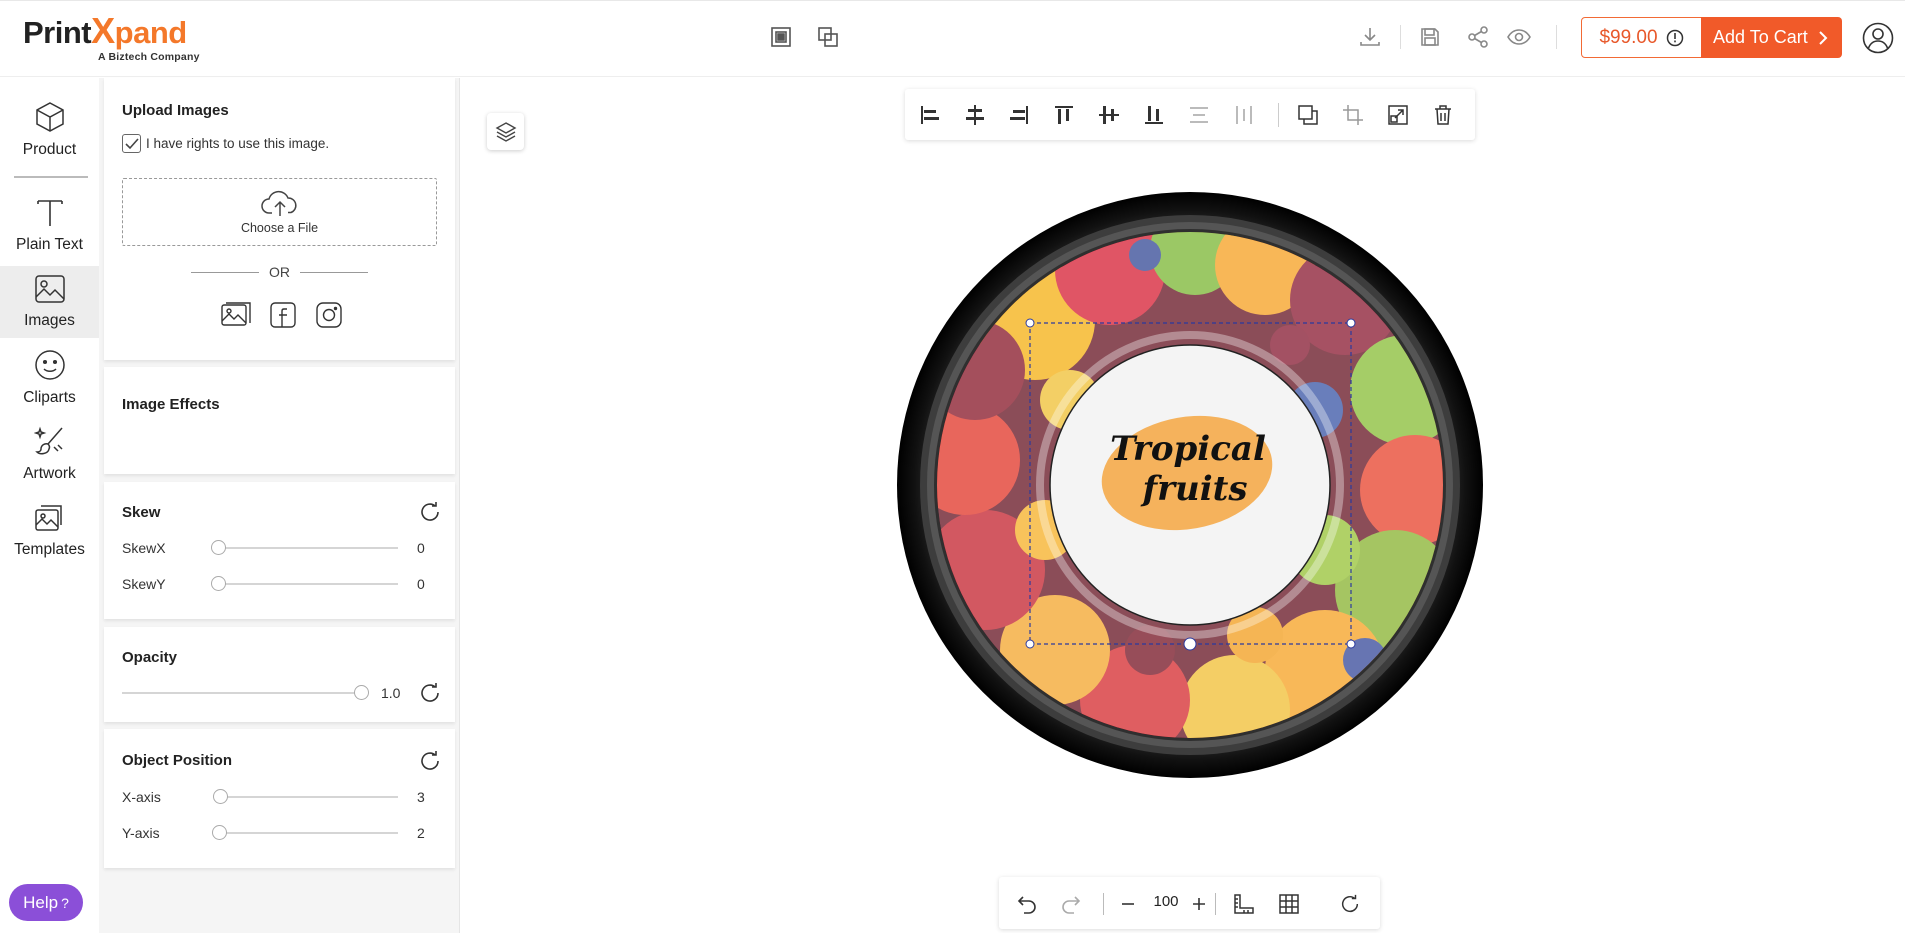  I want to click on duplicate-icon, so click(828, 37).